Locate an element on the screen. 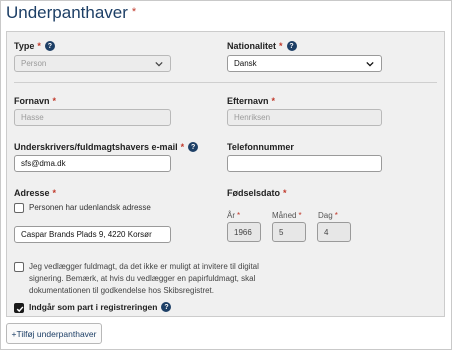  type-label: Type *? is located at coordinates (34, 46).